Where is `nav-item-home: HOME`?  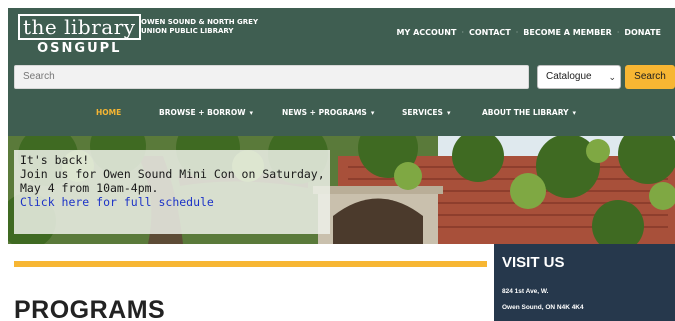 nav-item-home: HOME is located at coordinates (108, 112).